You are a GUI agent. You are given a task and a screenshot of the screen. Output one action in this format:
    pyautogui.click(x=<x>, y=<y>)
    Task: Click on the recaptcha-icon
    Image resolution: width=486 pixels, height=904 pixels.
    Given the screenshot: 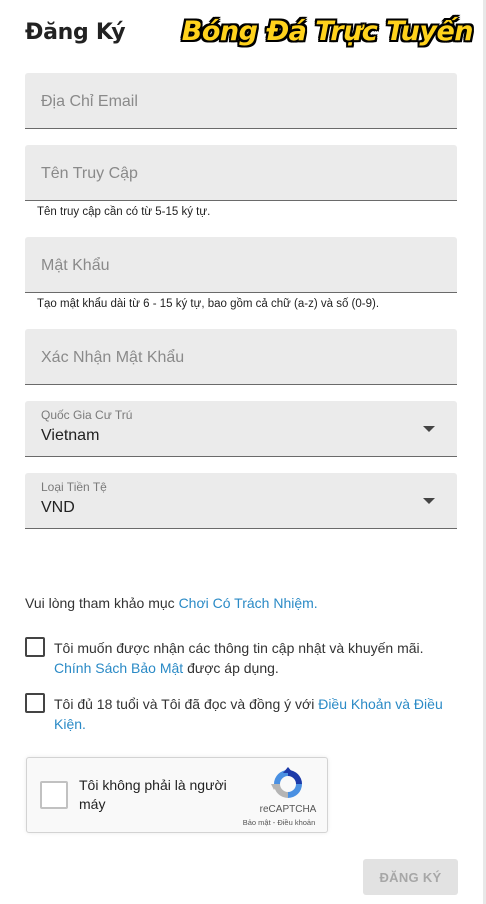 What is the action you would take?
    pyautogui.click(x=286, y=782)
    